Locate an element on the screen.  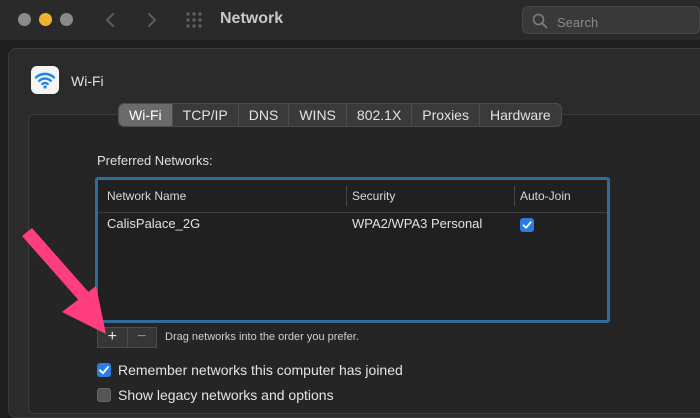
preferred-networks-label: Preferred Networks: is located at coordinates (155, 160).